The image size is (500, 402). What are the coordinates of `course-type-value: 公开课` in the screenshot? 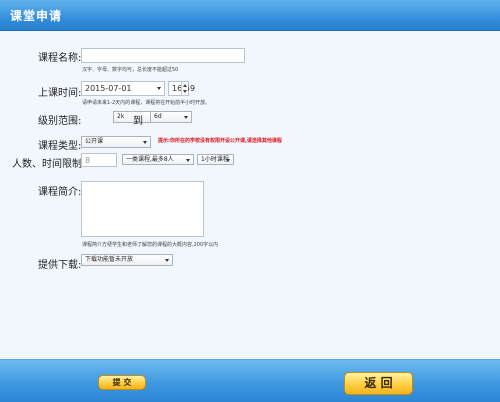 It's located at (94, 141).